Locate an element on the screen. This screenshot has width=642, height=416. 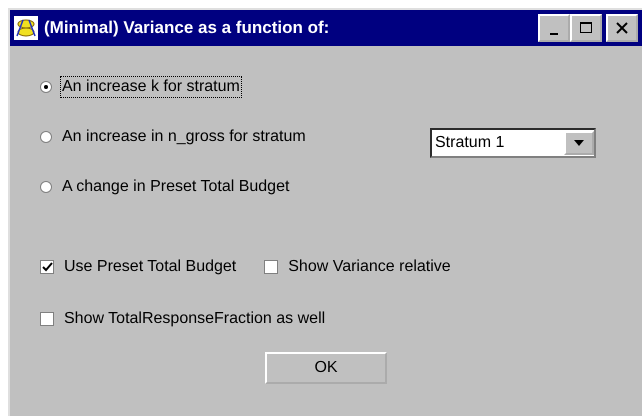
window-title: (Minimal) Variance as a function of: is located at coordinates (187, 28).